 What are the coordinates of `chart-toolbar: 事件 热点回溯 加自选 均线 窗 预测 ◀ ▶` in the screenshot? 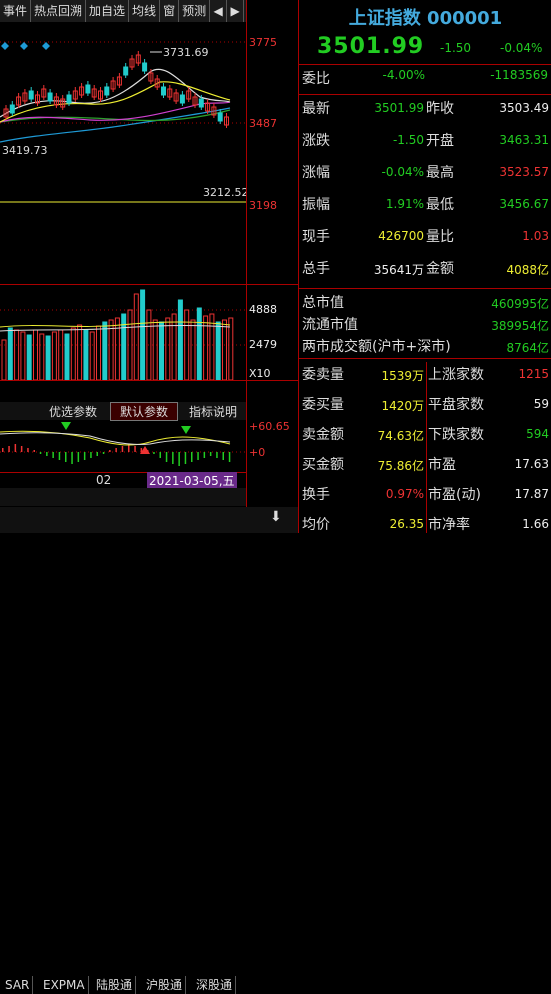 It's located at (123, 11).